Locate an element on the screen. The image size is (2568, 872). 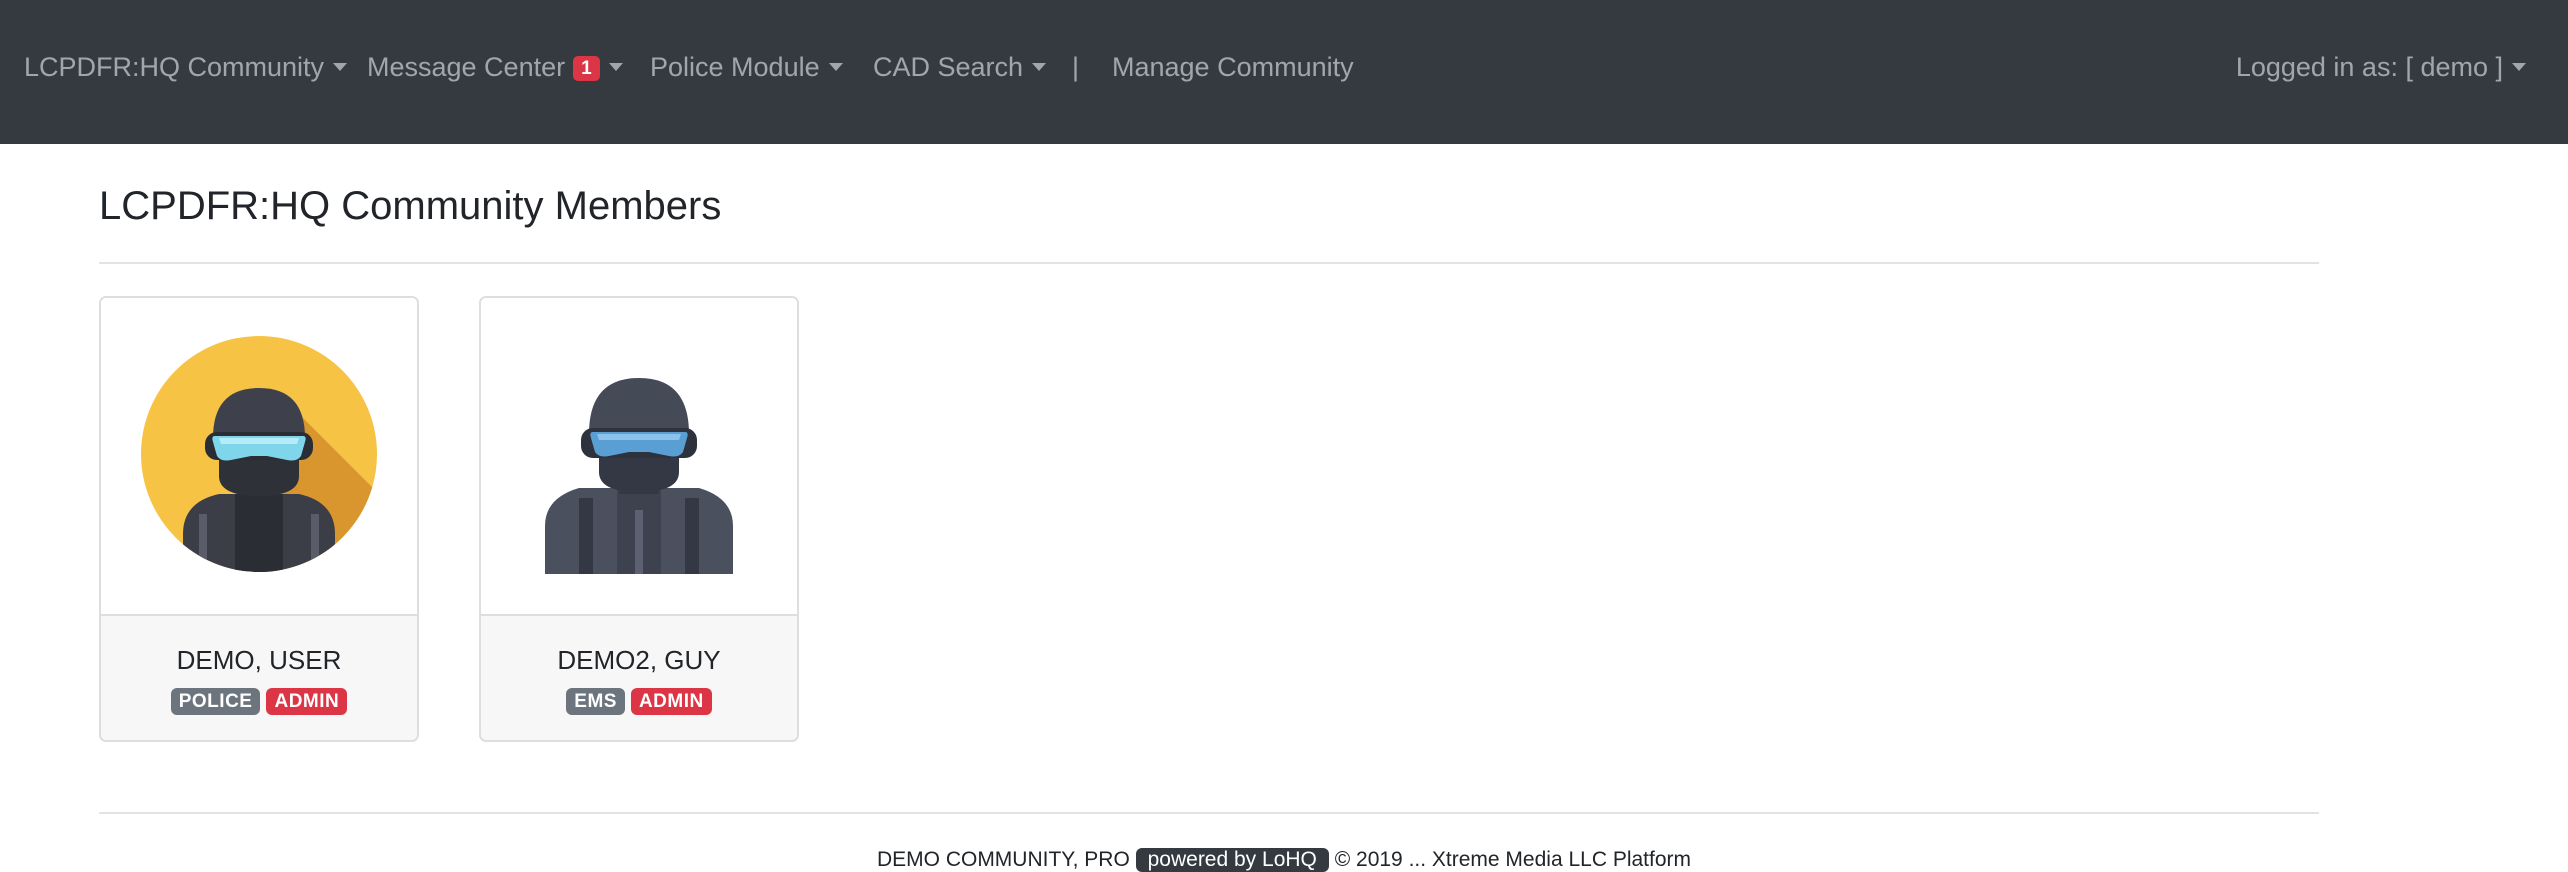
title-divider is located at coordinates (1209, 263).